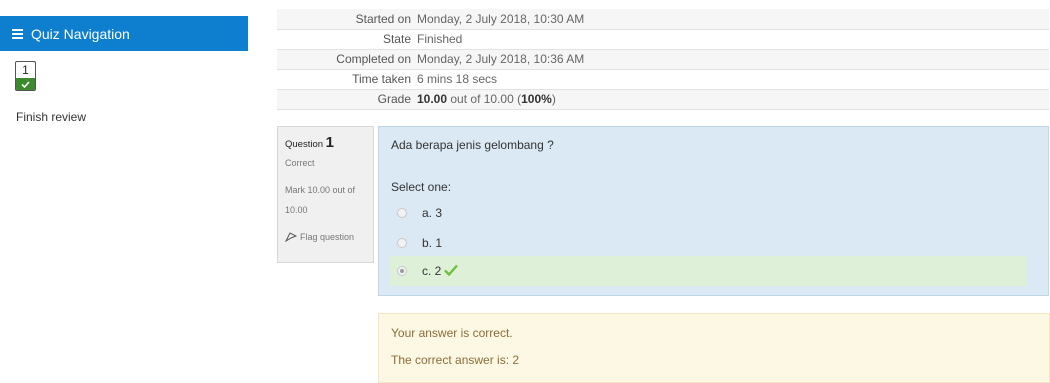 The height and width of the screenshot is (383, 1050). Describe the element at coordinates (733, 99) in the screenshot. I see `summary-value-grade: 10.00 out of 10.00 (100%)` at that location.